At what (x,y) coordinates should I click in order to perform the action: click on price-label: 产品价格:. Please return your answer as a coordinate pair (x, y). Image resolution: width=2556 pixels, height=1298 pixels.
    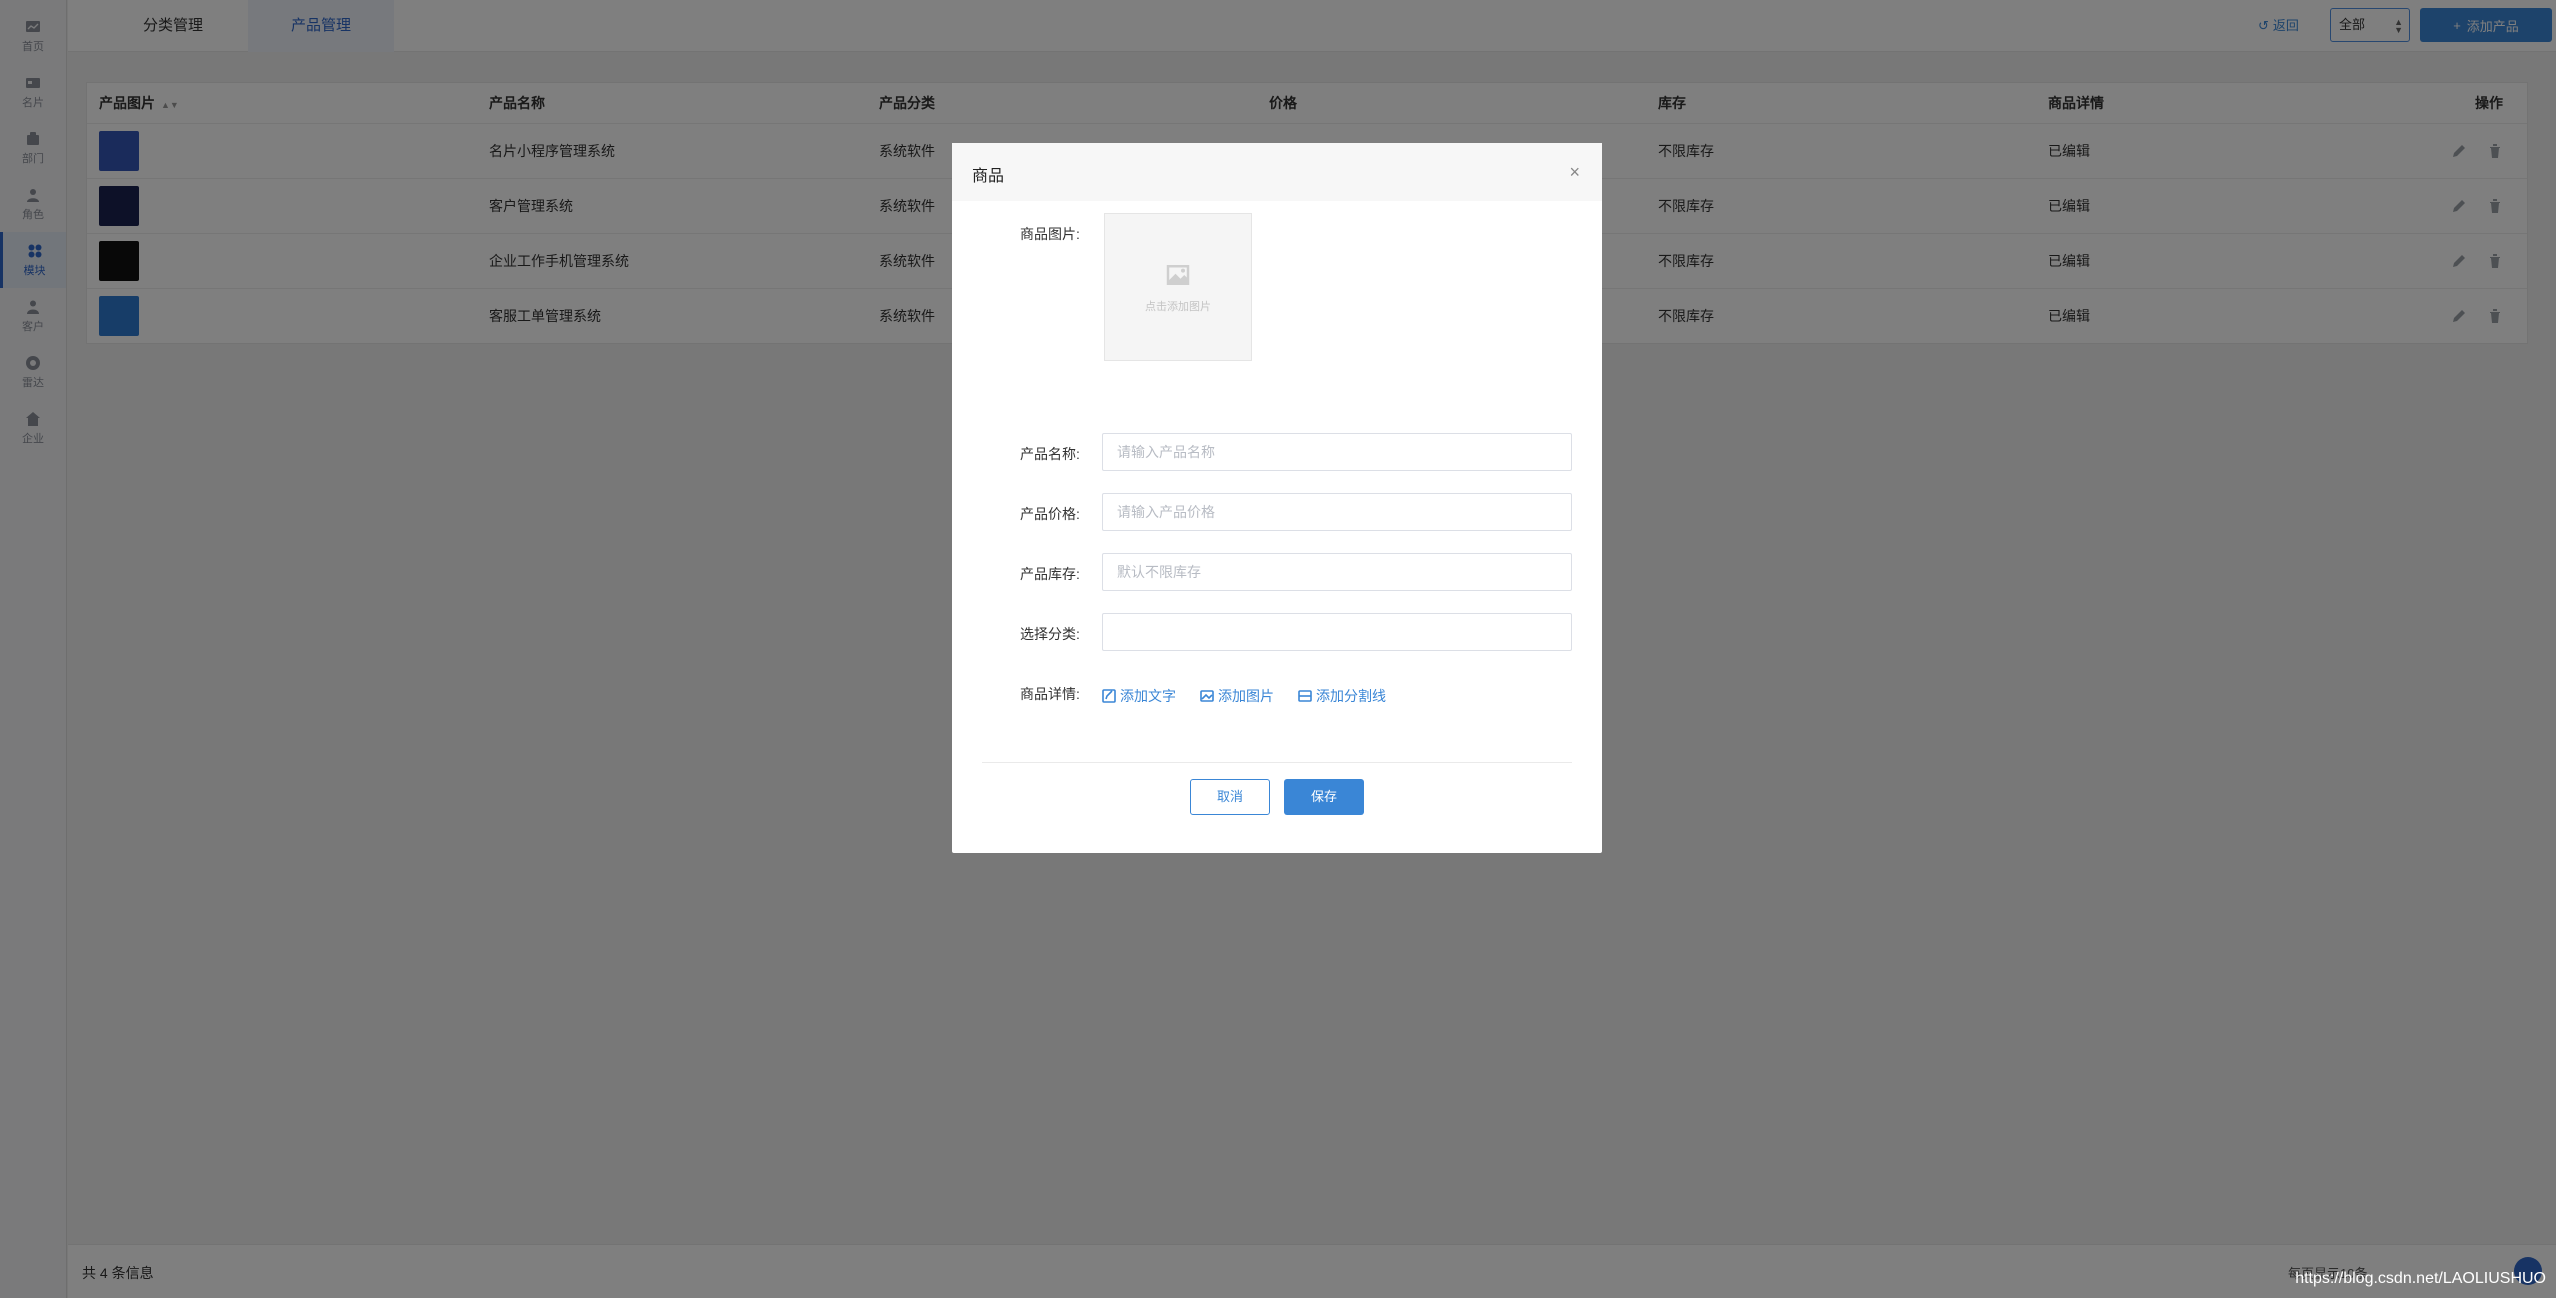
    Looking at the image, I should click on (1050, 514).